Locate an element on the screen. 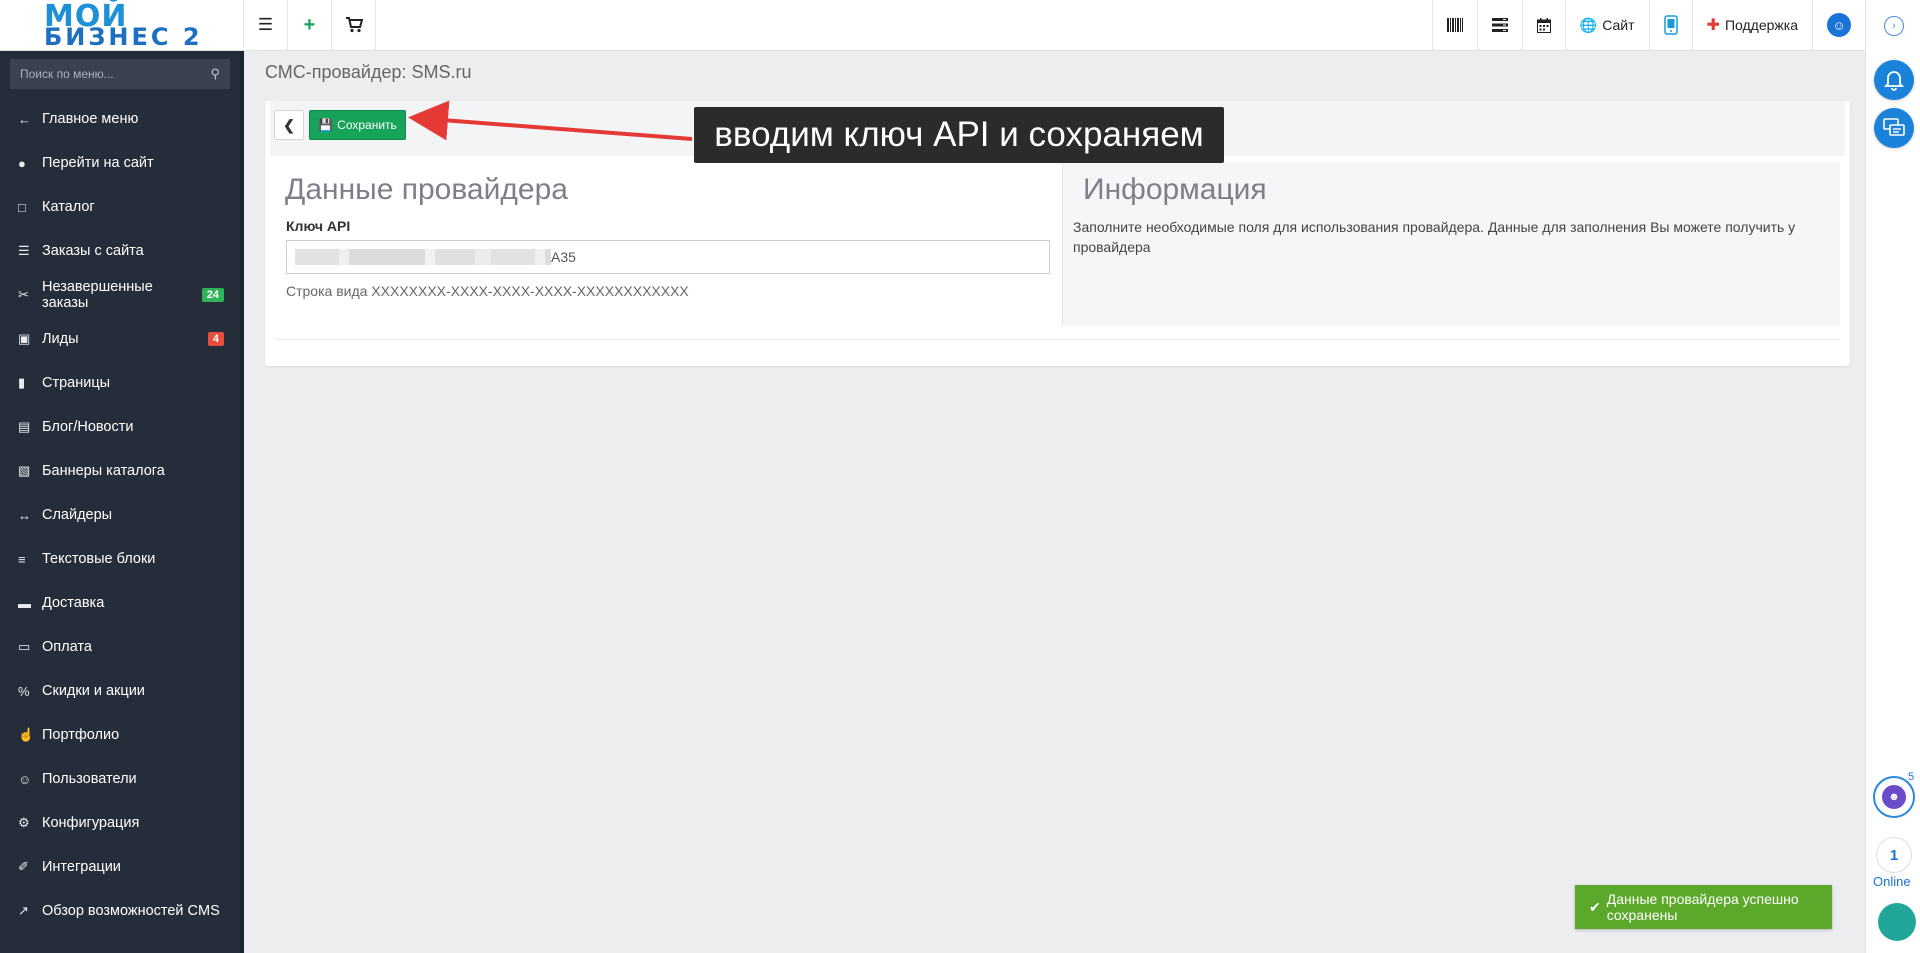  sidebar-item-label: Обзор возможностей CMS is located at coordinates (131, 911).